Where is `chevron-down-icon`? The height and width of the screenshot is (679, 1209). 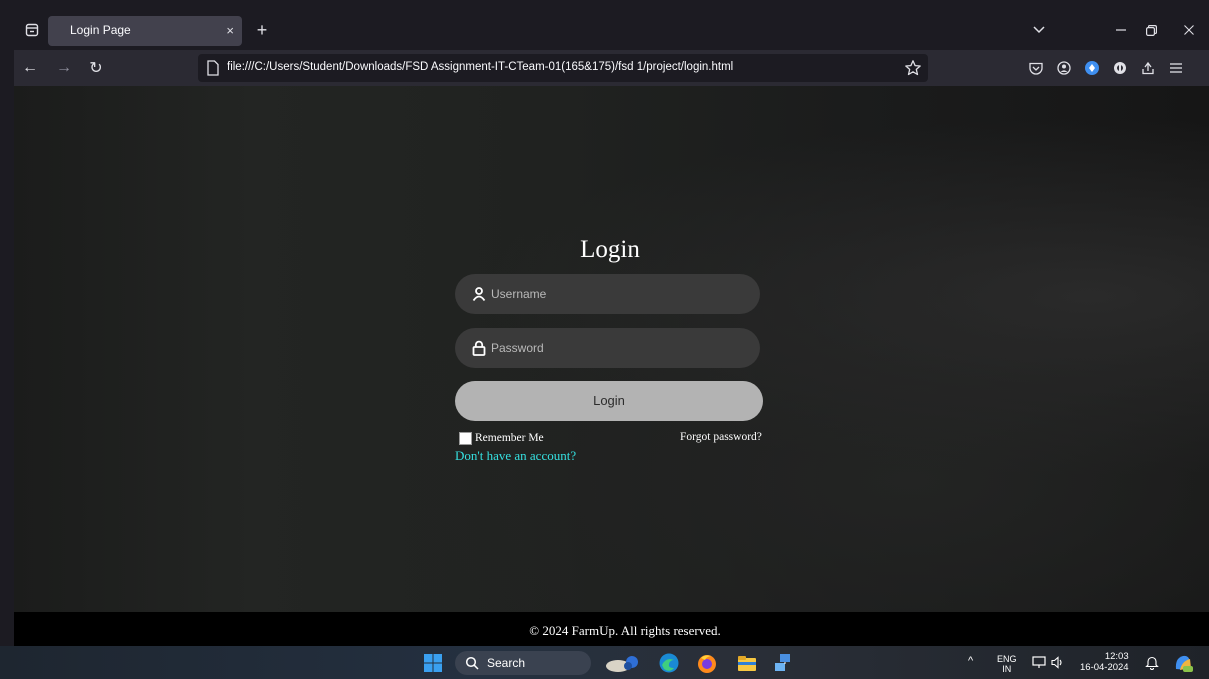 chevron-down-icon is located at coordinates (1039, 30).